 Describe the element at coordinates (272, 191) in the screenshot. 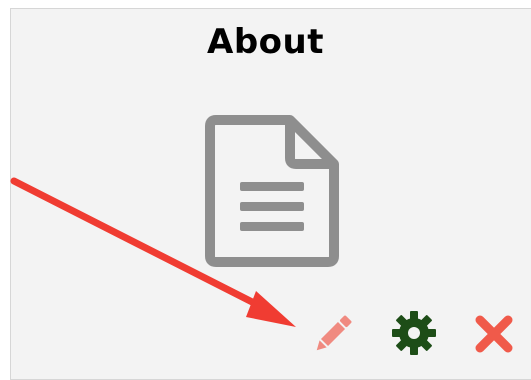

I see `document-icon` at that location.